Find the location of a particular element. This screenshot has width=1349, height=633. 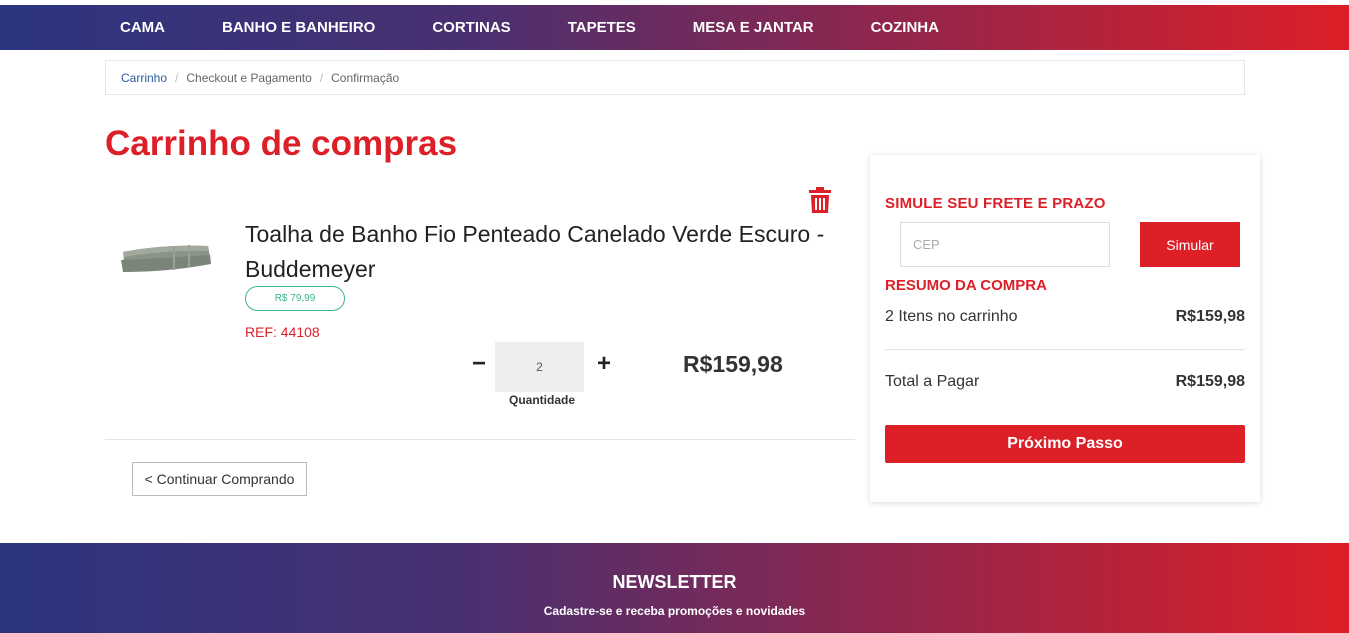

quantity-decrease-button: − is located at coordinates (479, 364).